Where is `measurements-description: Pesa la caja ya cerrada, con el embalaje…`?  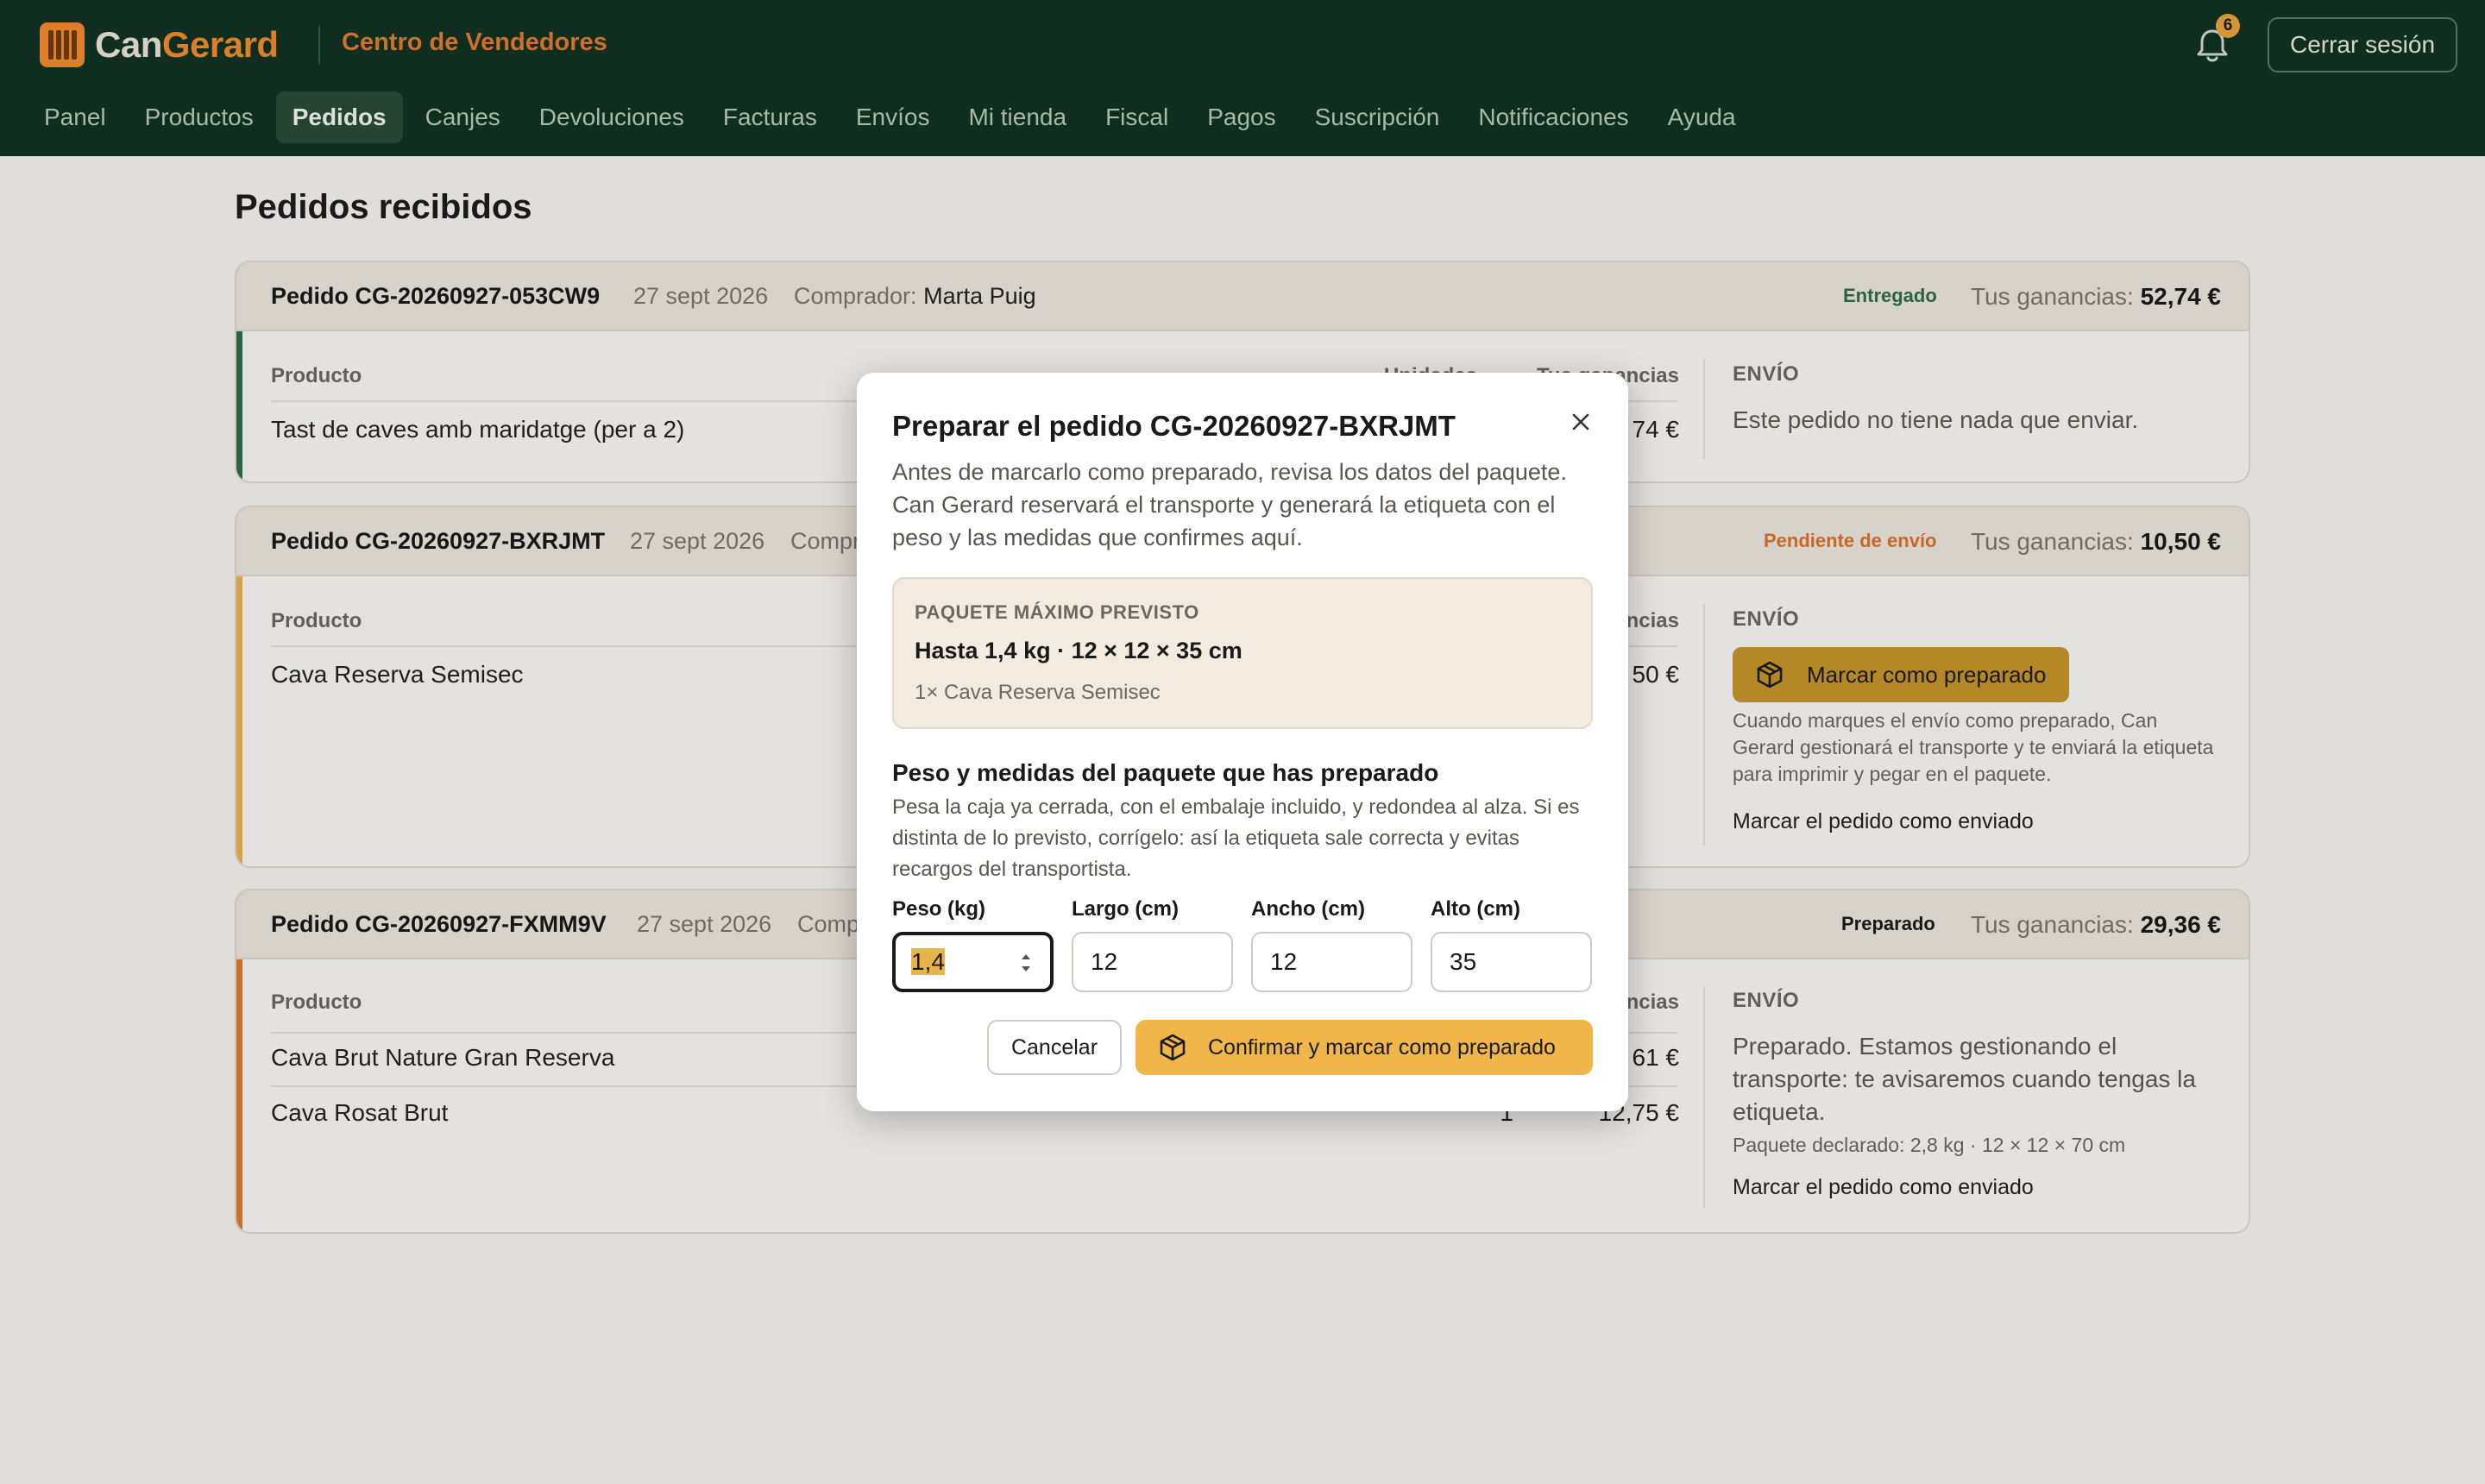 measurements-description: Pesa la caja ya cerrada, con el embalaje… is located at coordinates (1236, 838).